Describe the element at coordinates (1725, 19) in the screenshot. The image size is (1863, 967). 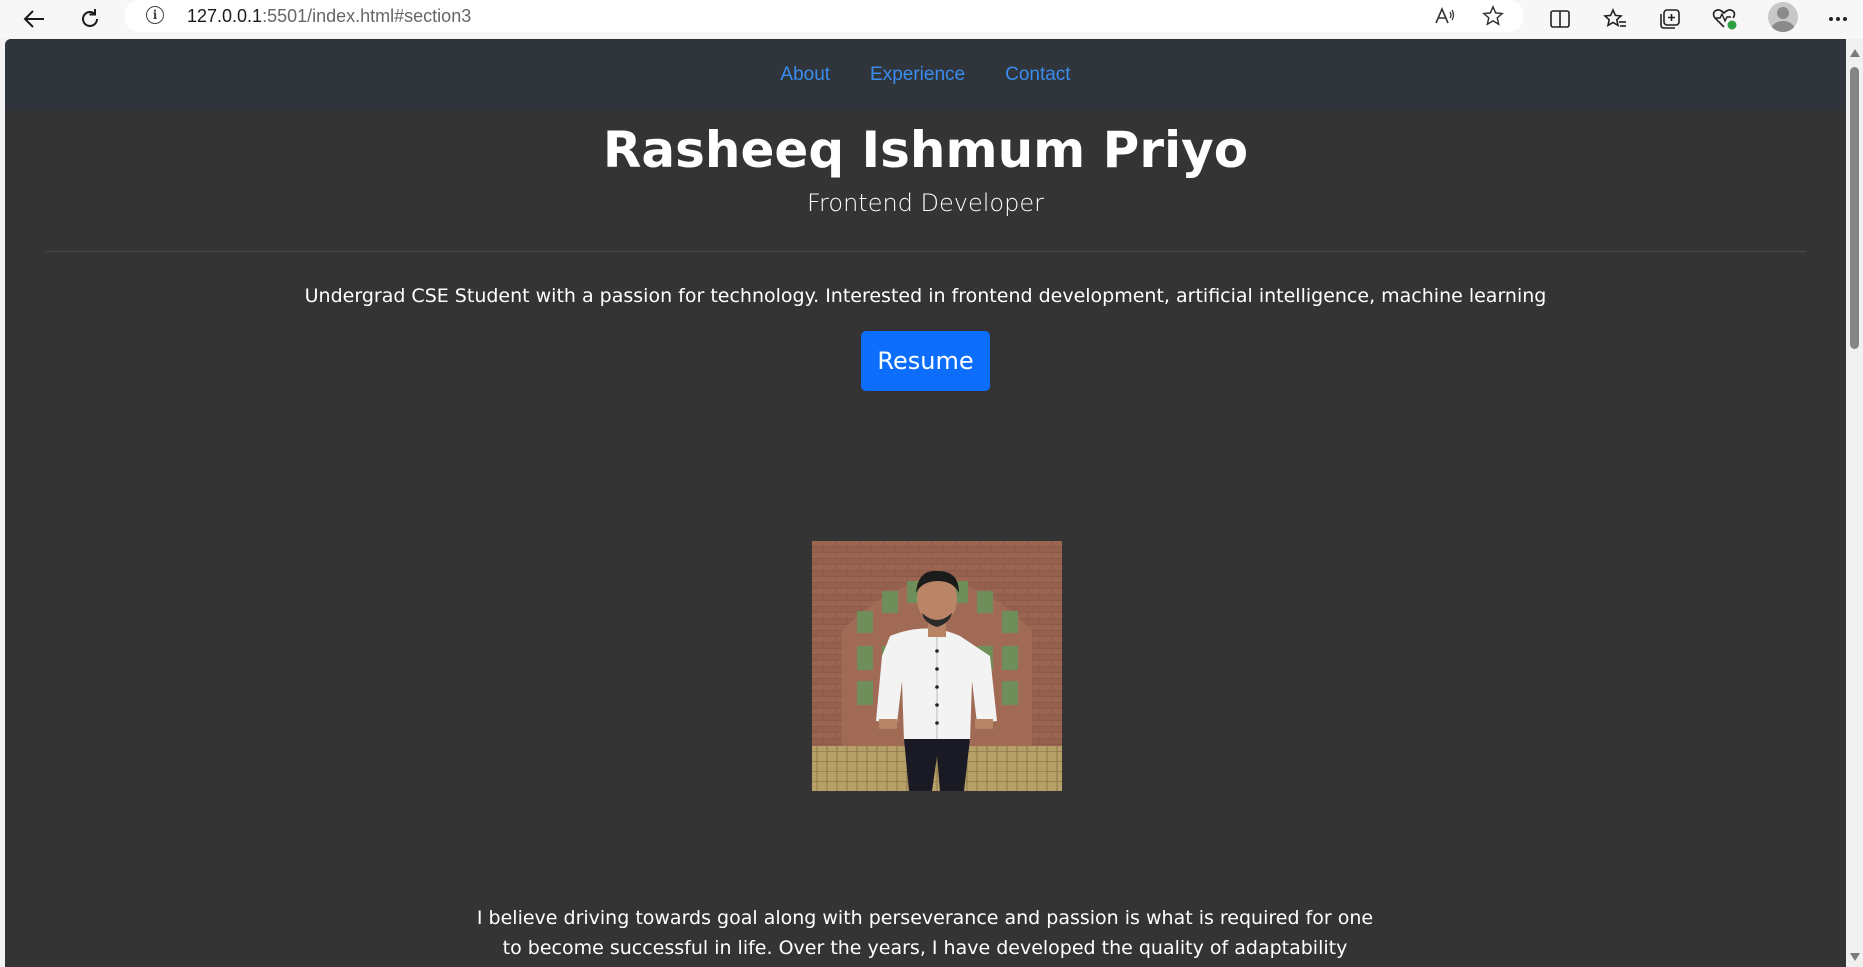
I see `heart-pulse-icon` at that location.